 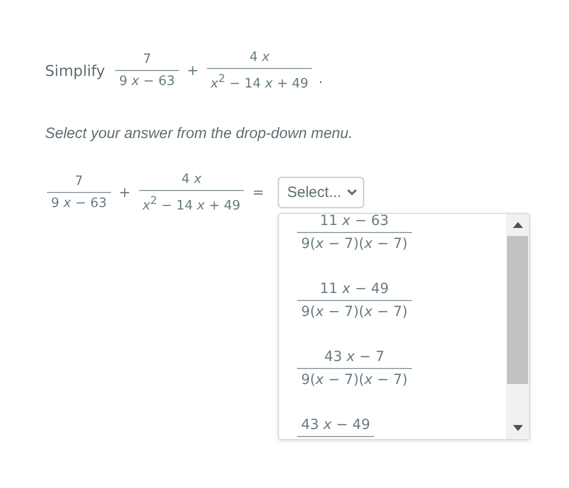 I want to click on instruction-text: Select your answer from the drop-down menu., so click(x=199, y=133).